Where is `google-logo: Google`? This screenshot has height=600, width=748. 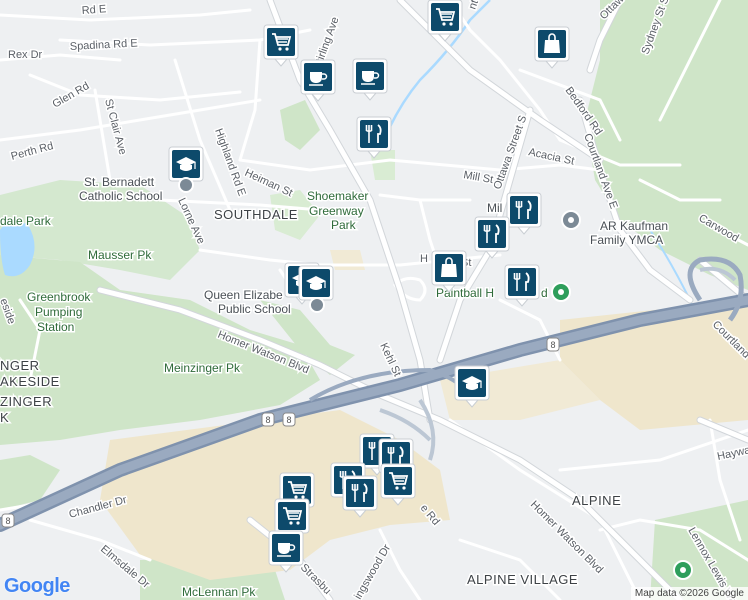 google-logo: Google is located at coordinates (37, 586).